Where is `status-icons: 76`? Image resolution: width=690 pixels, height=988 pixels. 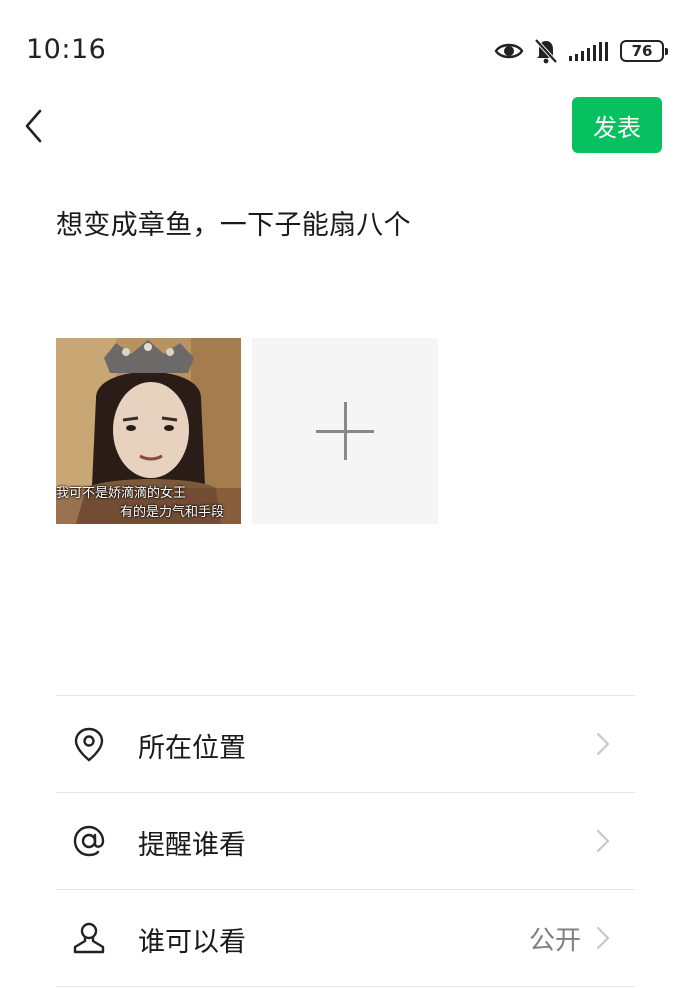 status-icons: 76 is located at coordinates (581, 51).